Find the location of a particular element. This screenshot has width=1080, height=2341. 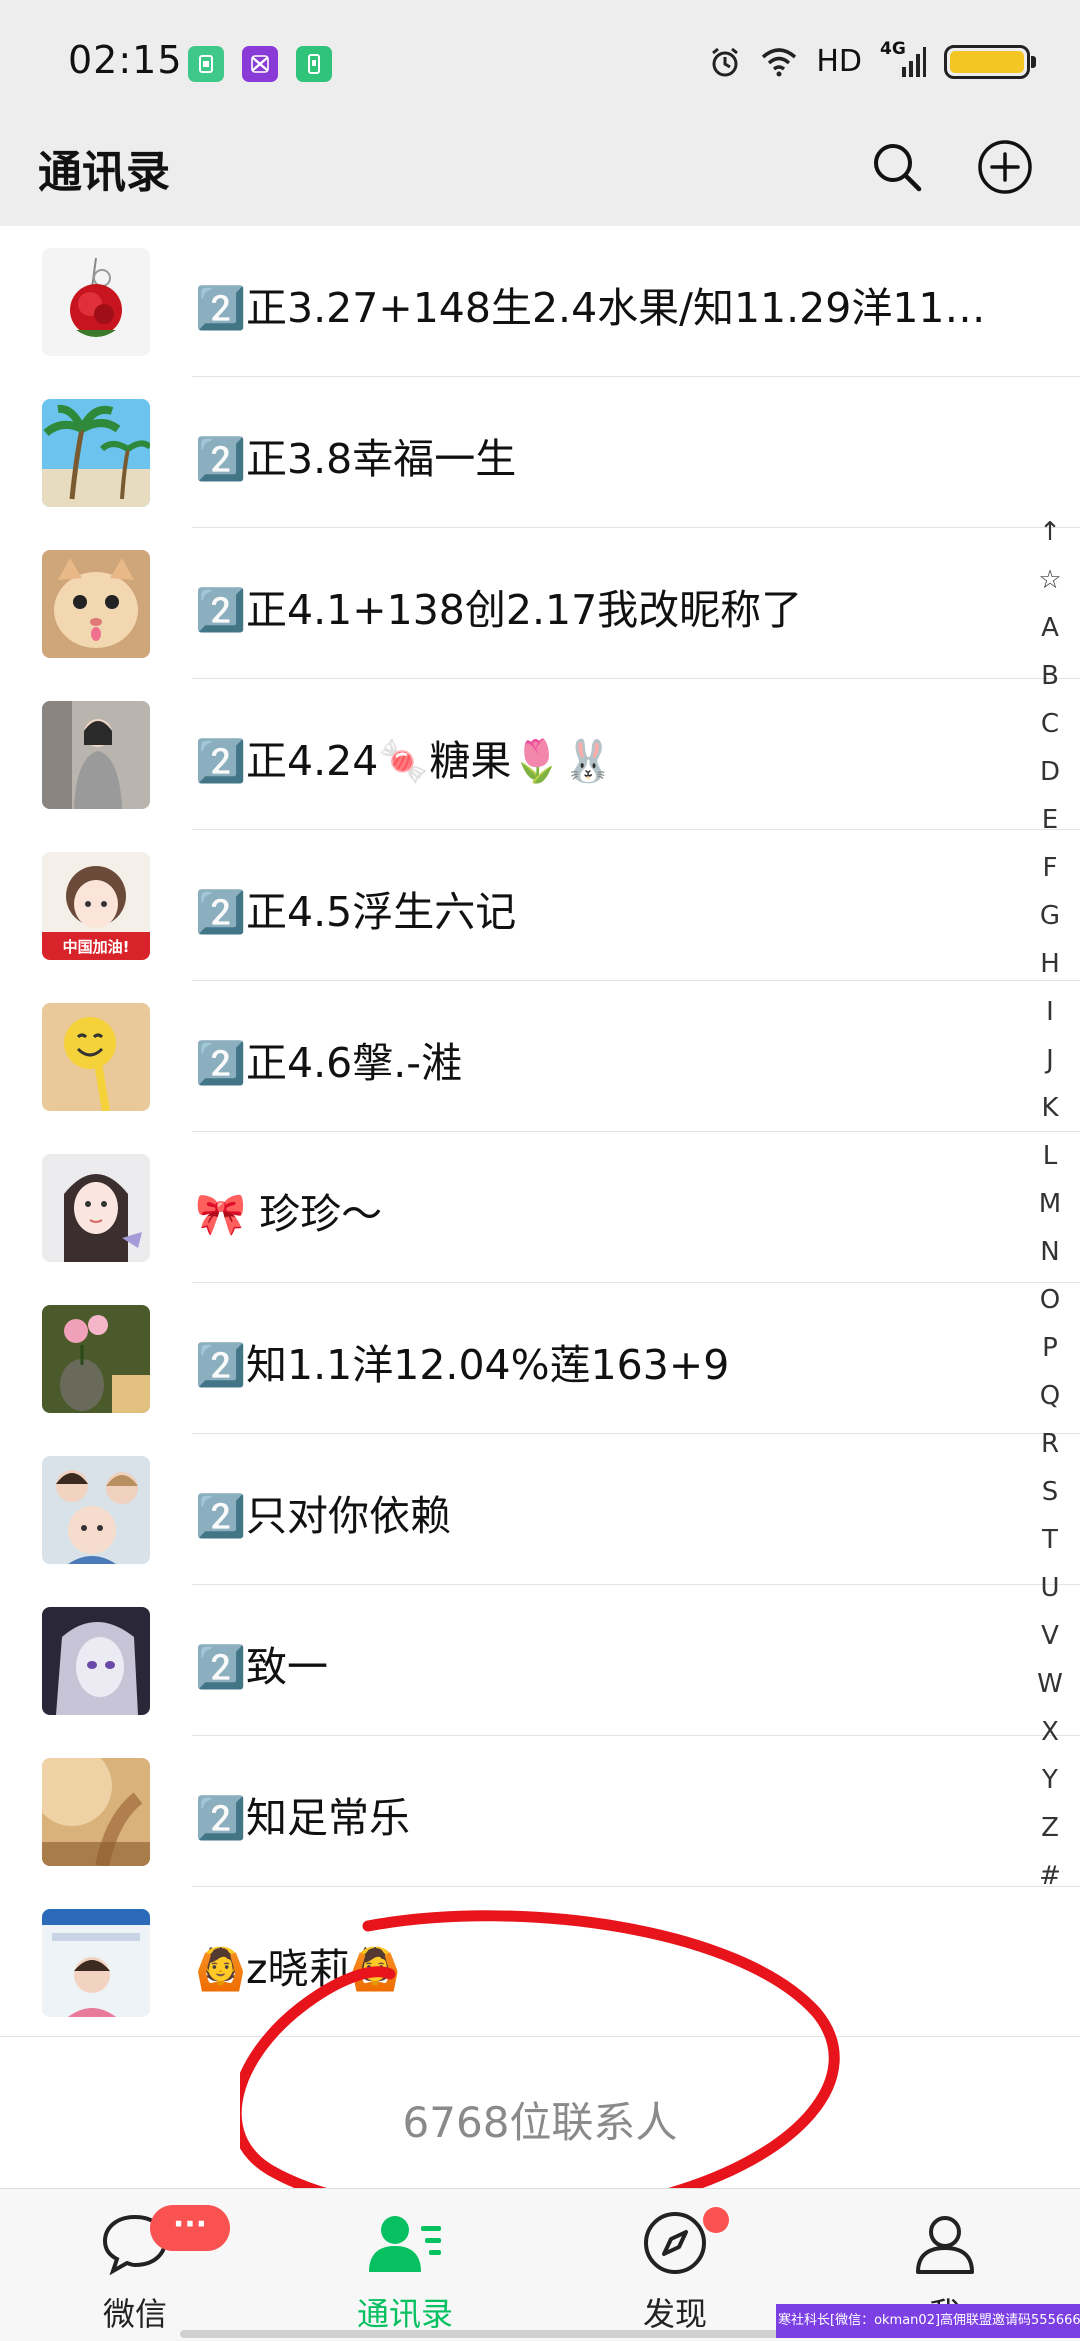

alphabet-index: ↑ ☆ A B C D E F G H I J K L M N O P Q R S T U V W X Y Z # is located at coordinates (1050, 1204).